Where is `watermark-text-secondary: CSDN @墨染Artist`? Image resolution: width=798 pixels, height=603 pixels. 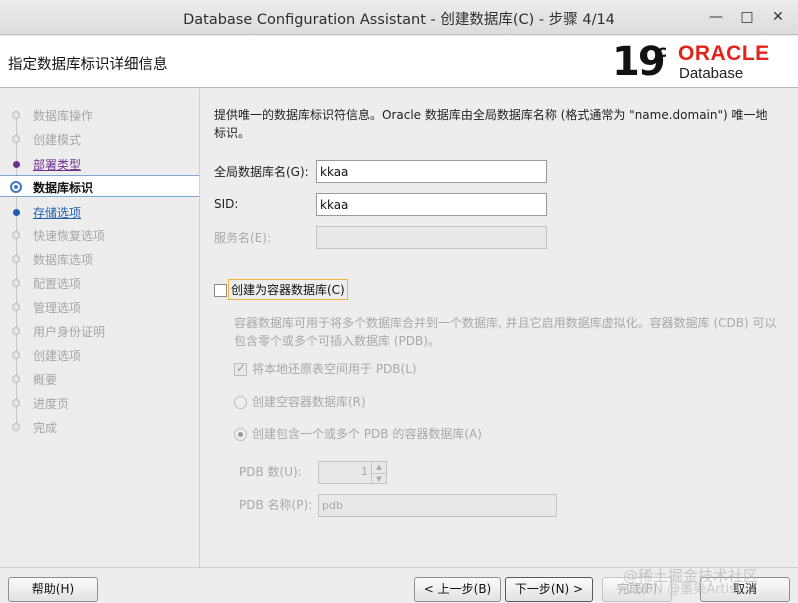 watermark-text-secondary: CSDN @墨染Artist is located at coordinates (684, 589).